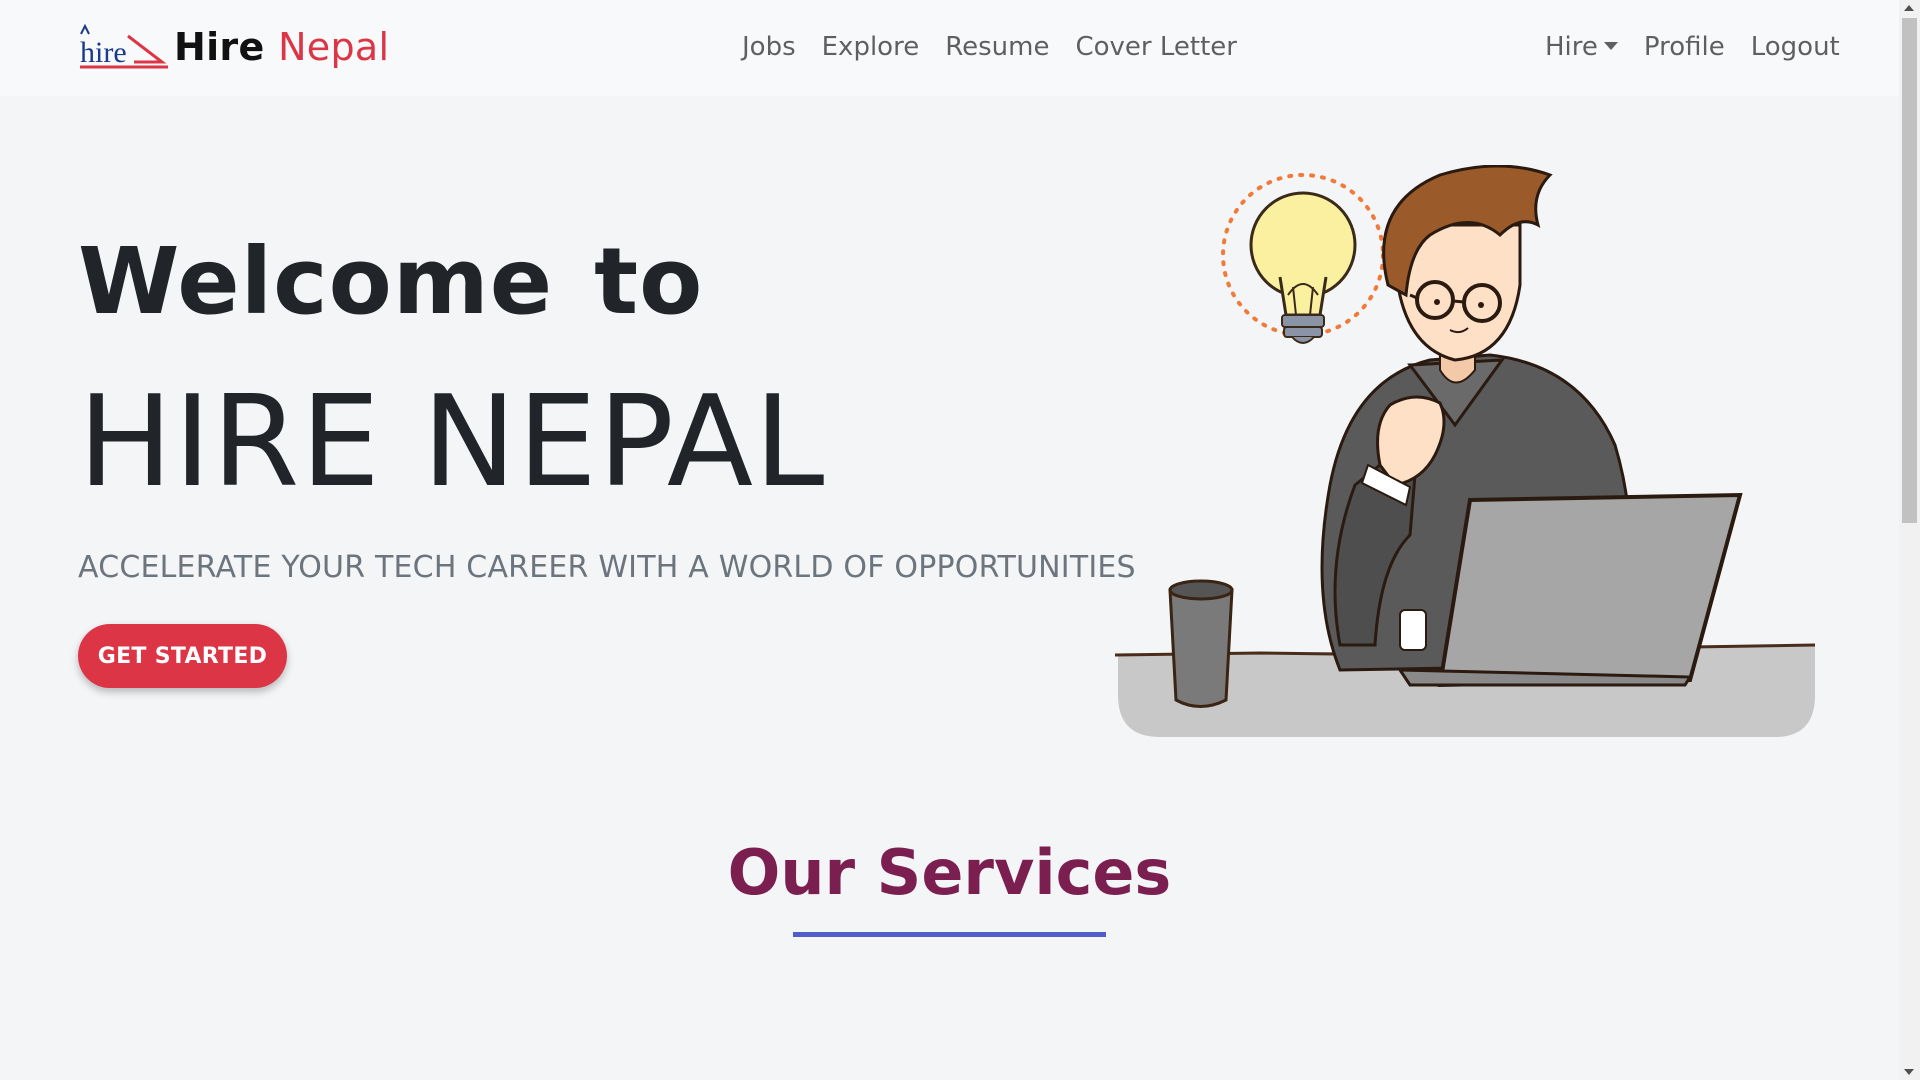 The height and width of the screenshot is (1080, 1920). What do you see at coordinates (1571, 47) in the screenshot?
I see `nav-hire-label: Hire` at bounding box center [1571, 47].